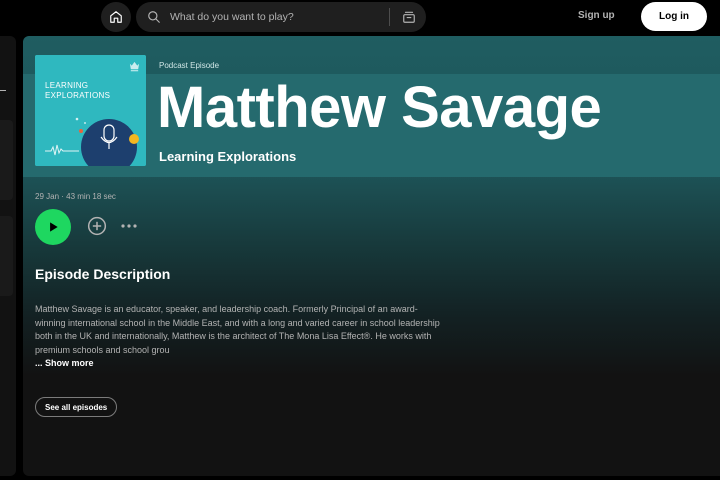 The height and width of the screenshot is (480, 720). I want to click on episode-meta: 29 Jan · 43 min 18 sec, so click(75, 196).